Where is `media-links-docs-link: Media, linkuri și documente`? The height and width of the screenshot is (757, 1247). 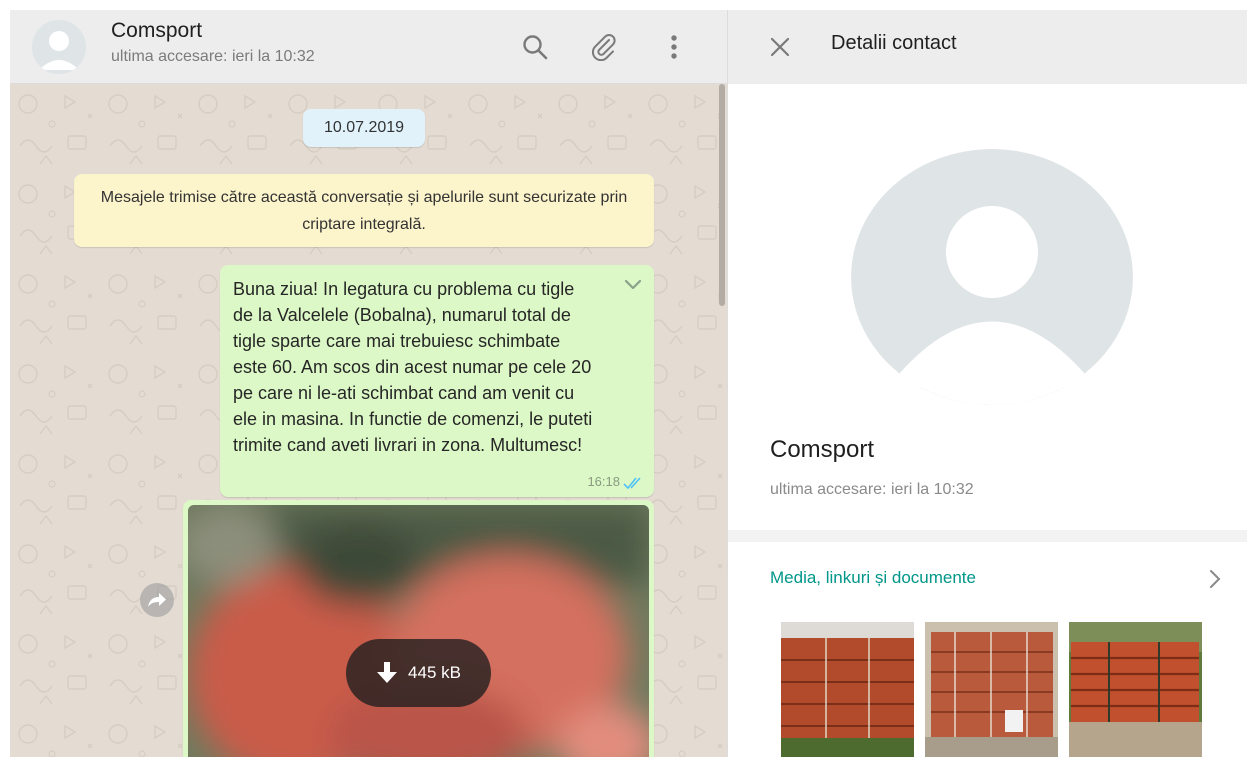
media-links-docs-link: Media, linkuri și documente is located at coordinates (996, 580).